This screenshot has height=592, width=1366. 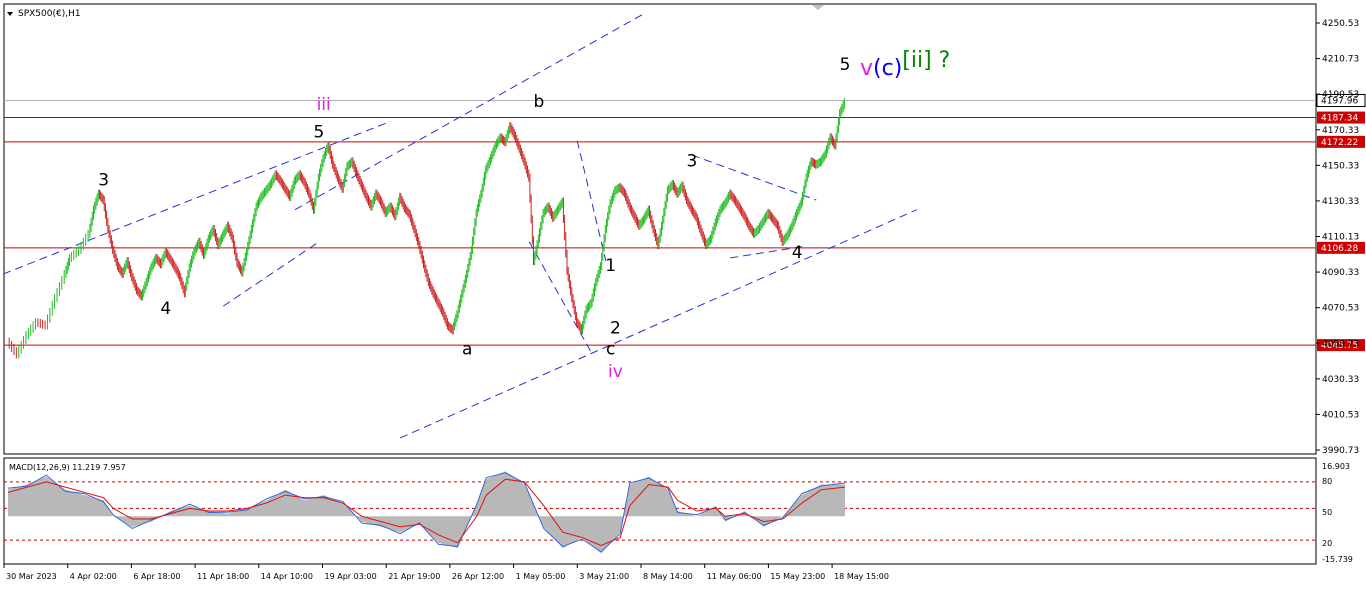 I want to click on price-axis-label: 4090.33, so click(x=1340, y=273).